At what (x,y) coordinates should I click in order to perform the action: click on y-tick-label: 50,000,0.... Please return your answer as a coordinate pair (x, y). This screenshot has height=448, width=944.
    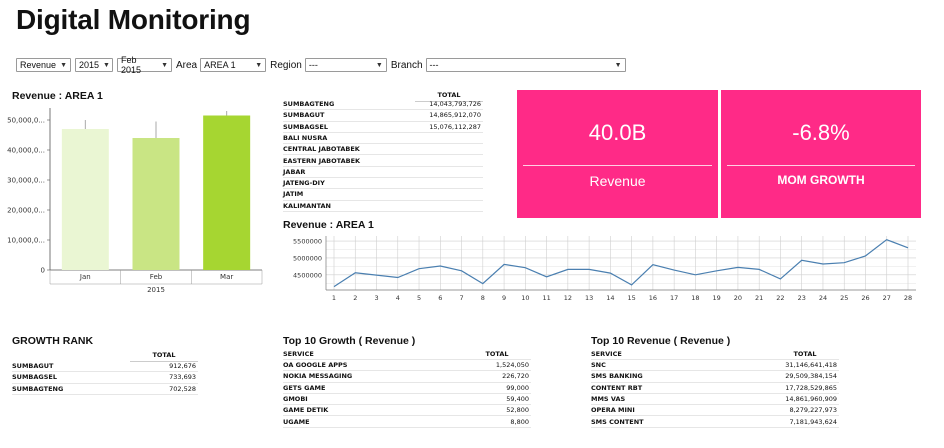
    Looking at the image, I should click on (26, 121).